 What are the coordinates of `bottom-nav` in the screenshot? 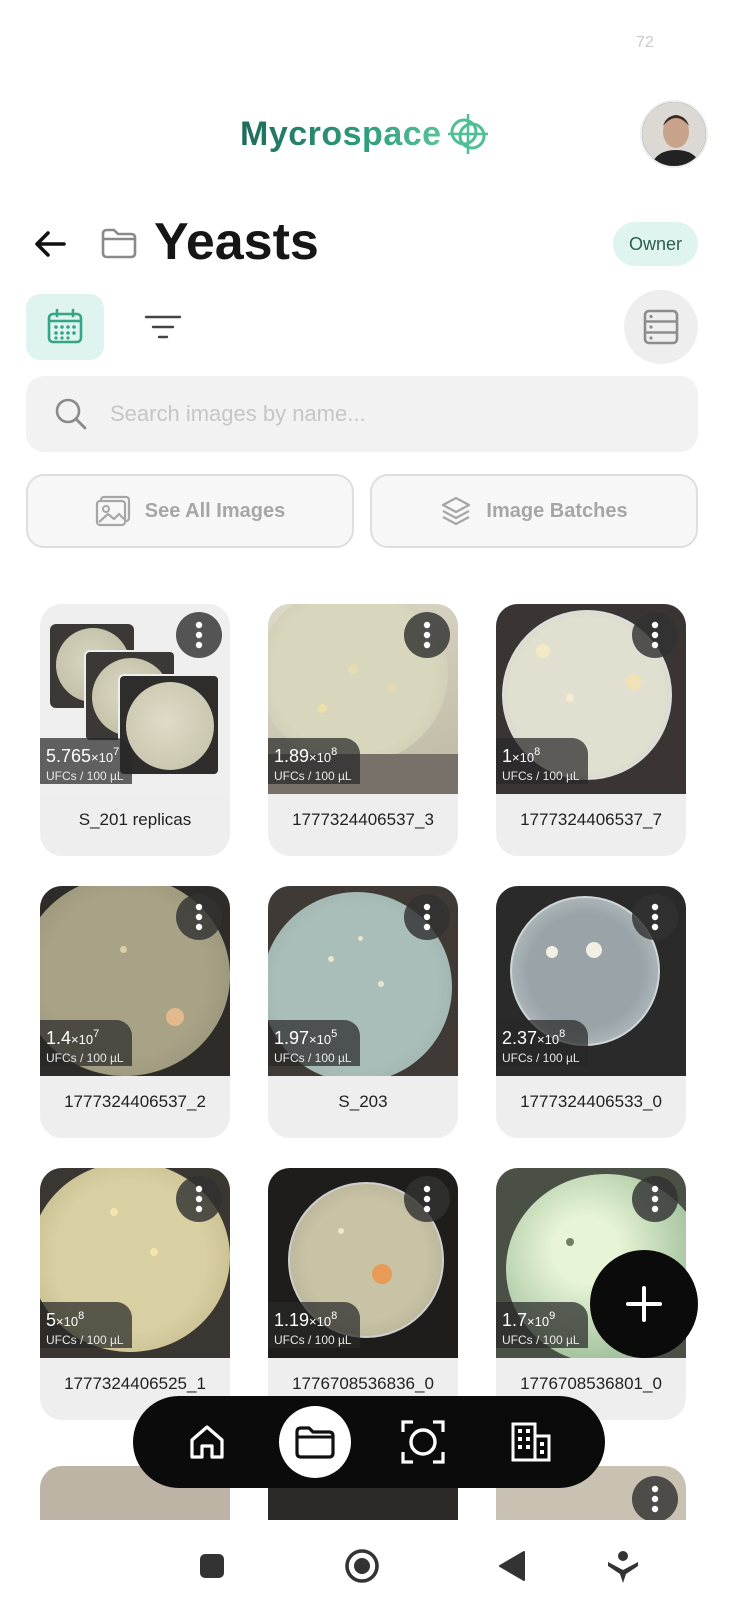 It's located at (369, 1442).